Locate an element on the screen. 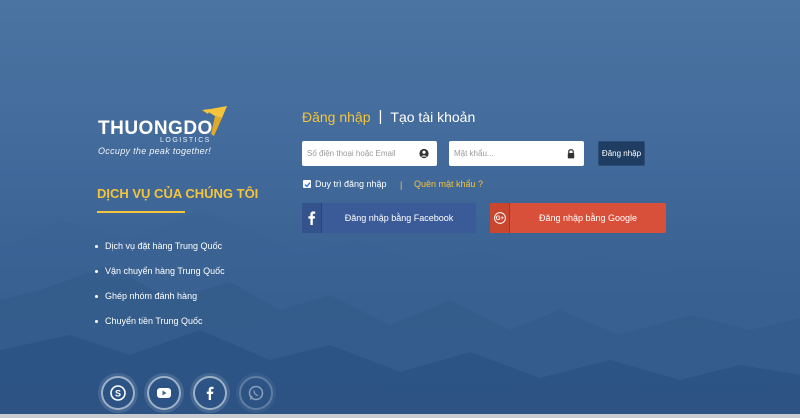 The image size is (800, 418). service-item: Ghép nhóm đánh hàng is located at coordinates (160, 301).